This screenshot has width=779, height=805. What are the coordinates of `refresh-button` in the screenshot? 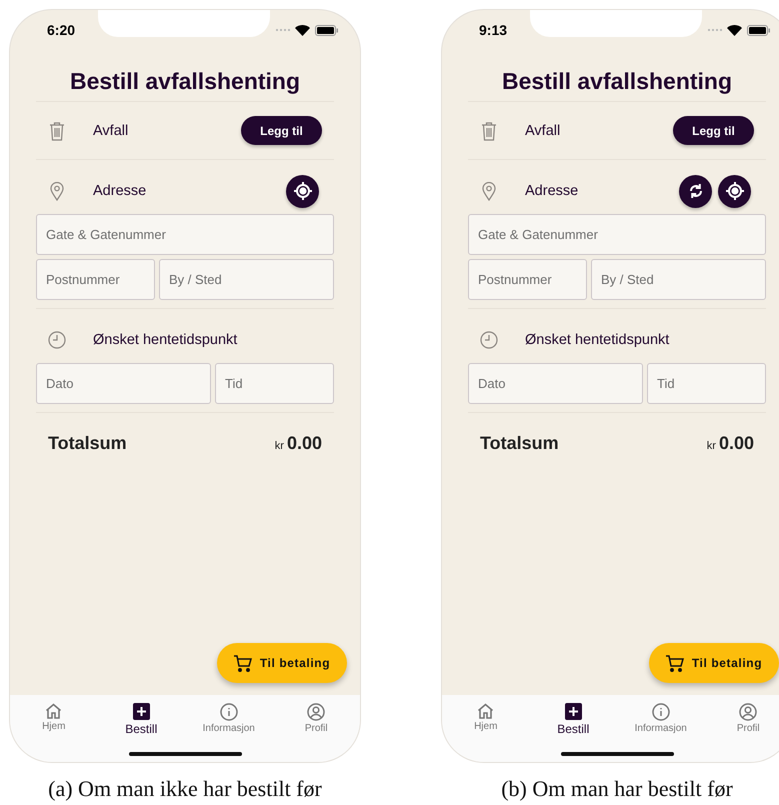 It's located at (695, 191).